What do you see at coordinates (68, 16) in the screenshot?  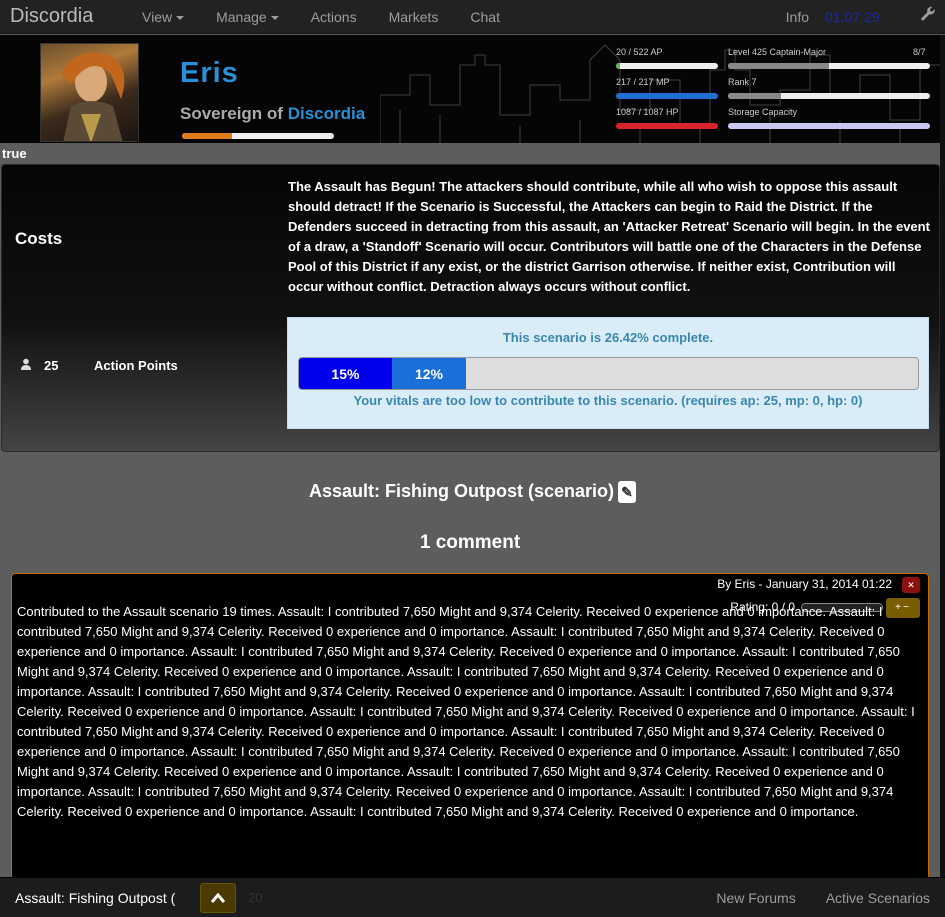 I see `brand-logo: Discordia` at bounding box center [68, 16].